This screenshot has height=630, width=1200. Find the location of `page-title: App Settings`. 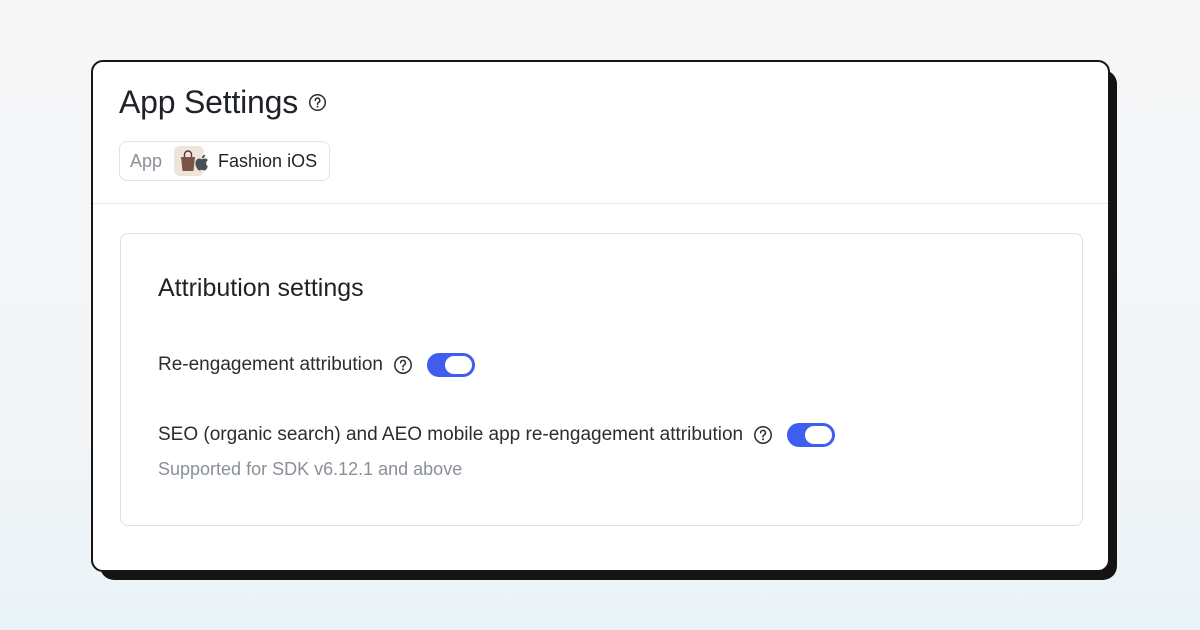

page-title: App Settings is located at coordinates (209, 102).